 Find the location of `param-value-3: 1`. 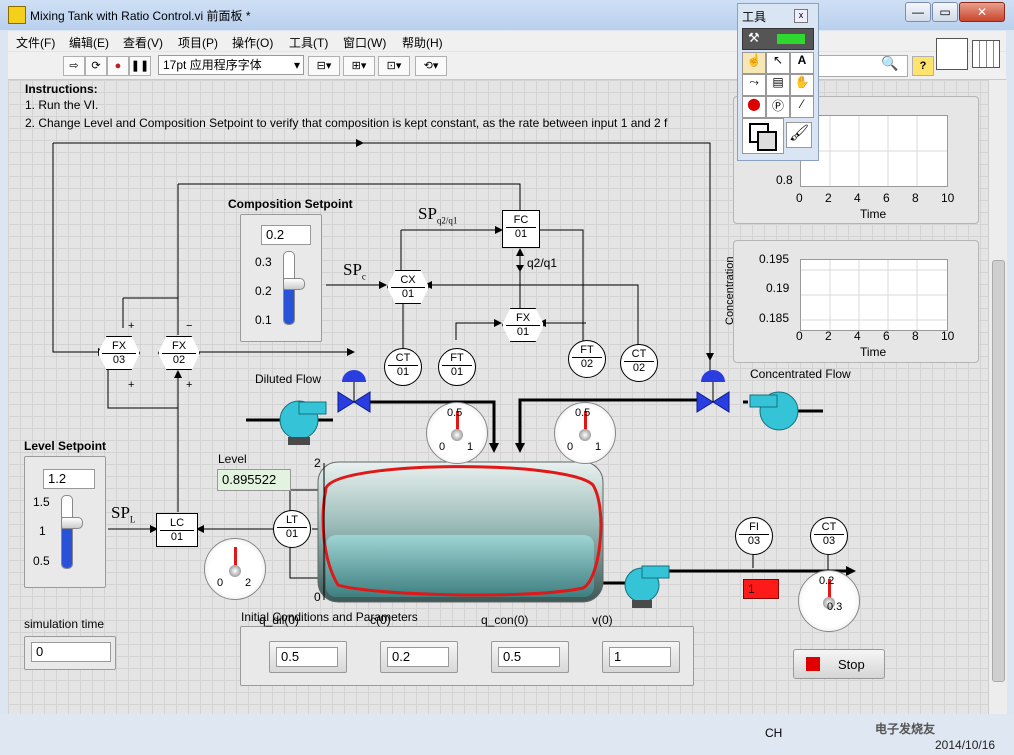

param-value-3: 1 is located at coordinates (640, 657).